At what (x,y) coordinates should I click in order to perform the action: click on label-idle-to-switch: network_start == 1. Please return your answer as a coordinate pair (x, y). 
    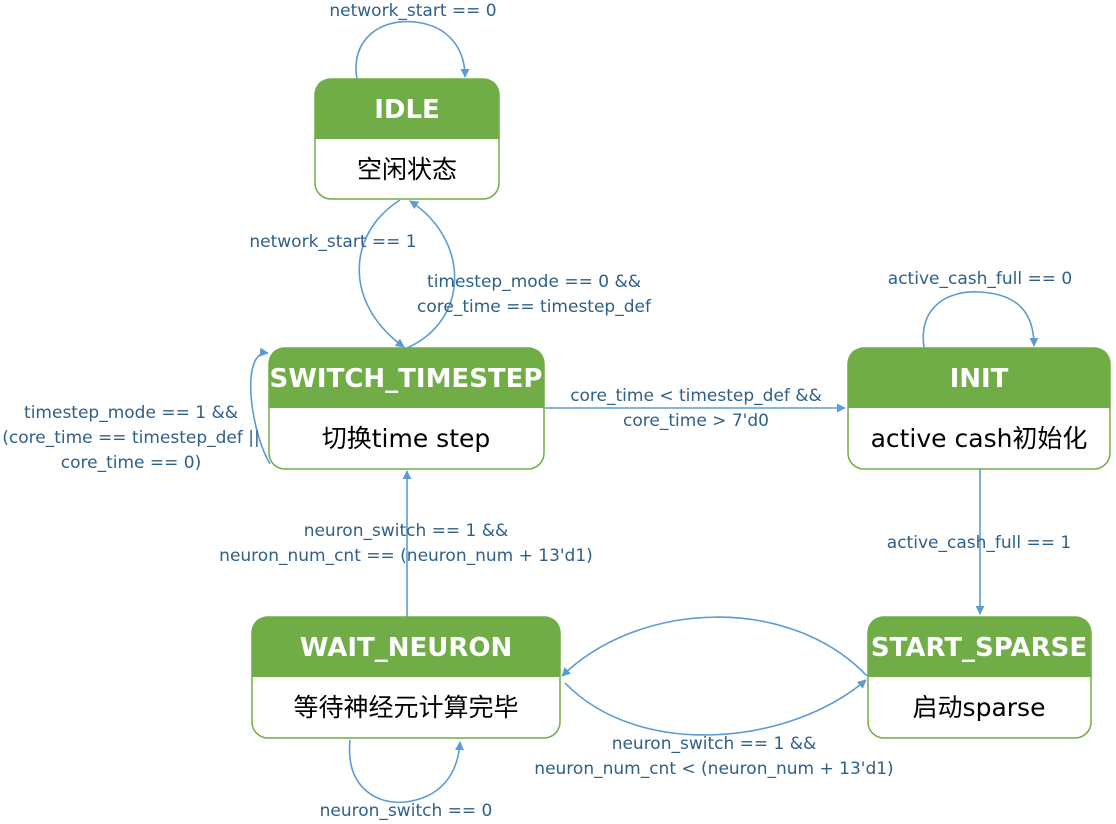
    Looking at the image, I should click on (332, 242).